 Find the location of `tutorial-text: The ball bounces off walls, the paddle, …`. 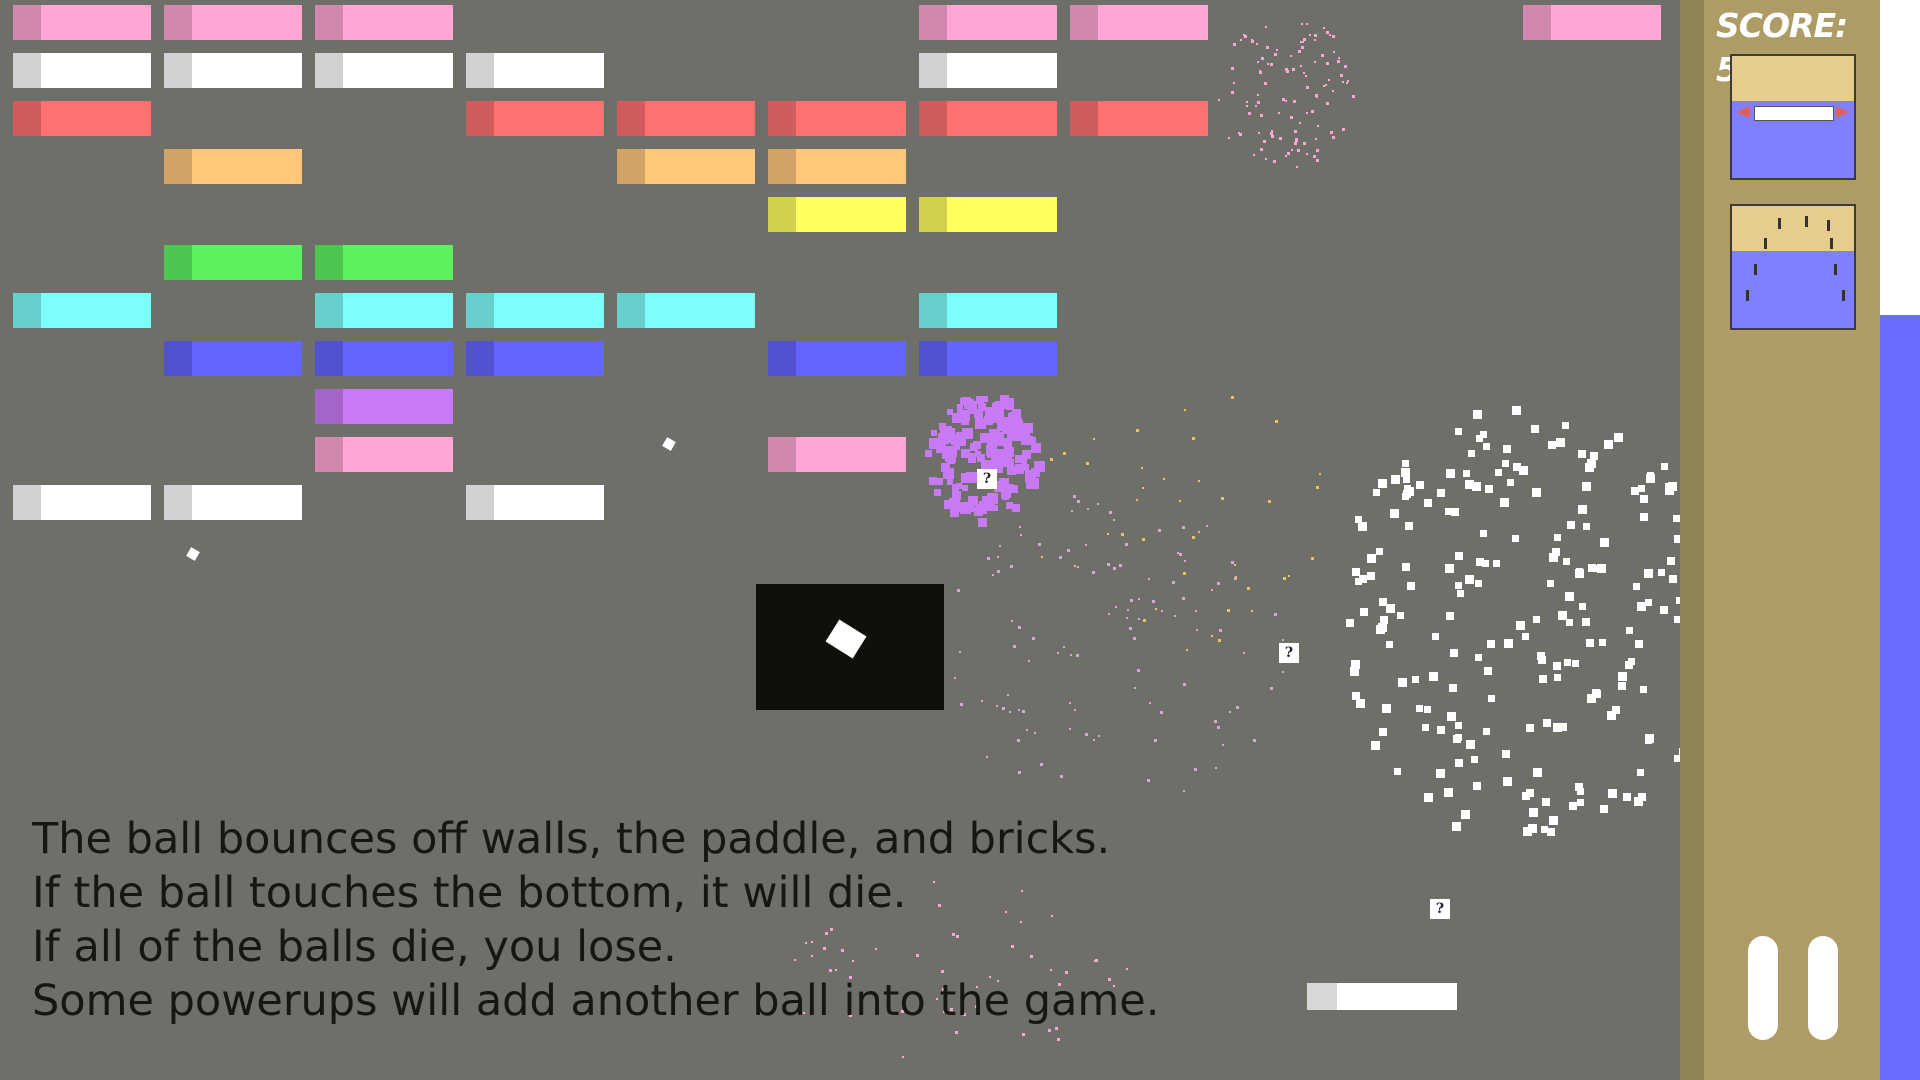

tutorial-text: The ball bounces off walls, the paddle, … is located at coordinates (595, 920).